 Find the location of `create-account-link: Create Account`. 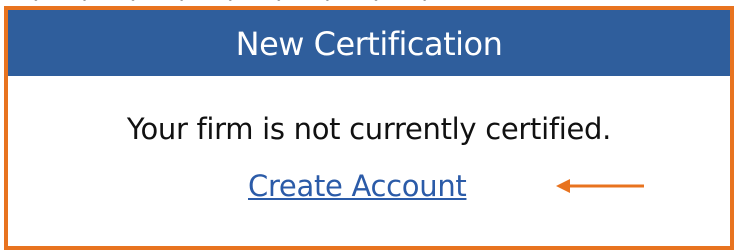

create-account-link: Create Account is located at coordinates (357, 186).